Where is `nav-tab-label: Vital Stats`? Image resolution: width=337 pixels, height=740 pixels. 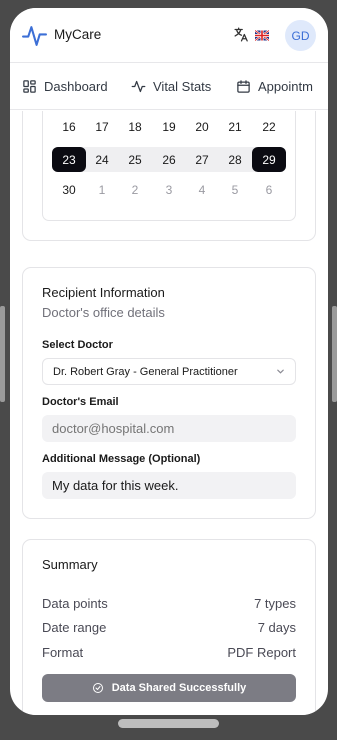 nav-tab-label: Vital Stats is located at coordinates (182, 86).